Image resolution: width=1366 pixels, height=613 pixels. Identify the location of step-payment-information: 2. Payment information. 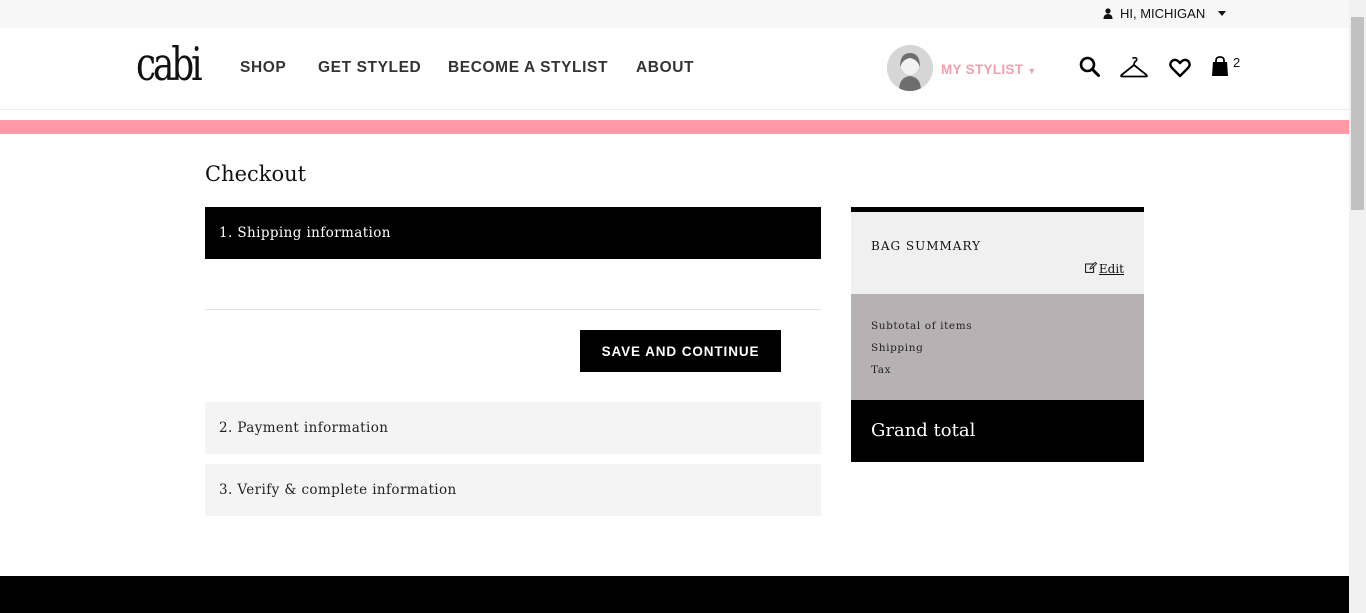
(513, 428).